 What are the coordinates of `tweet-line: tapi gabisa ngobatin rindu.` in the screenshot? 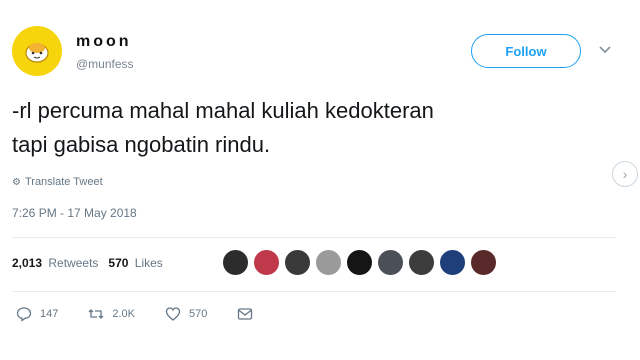 It's located at (141, 144).